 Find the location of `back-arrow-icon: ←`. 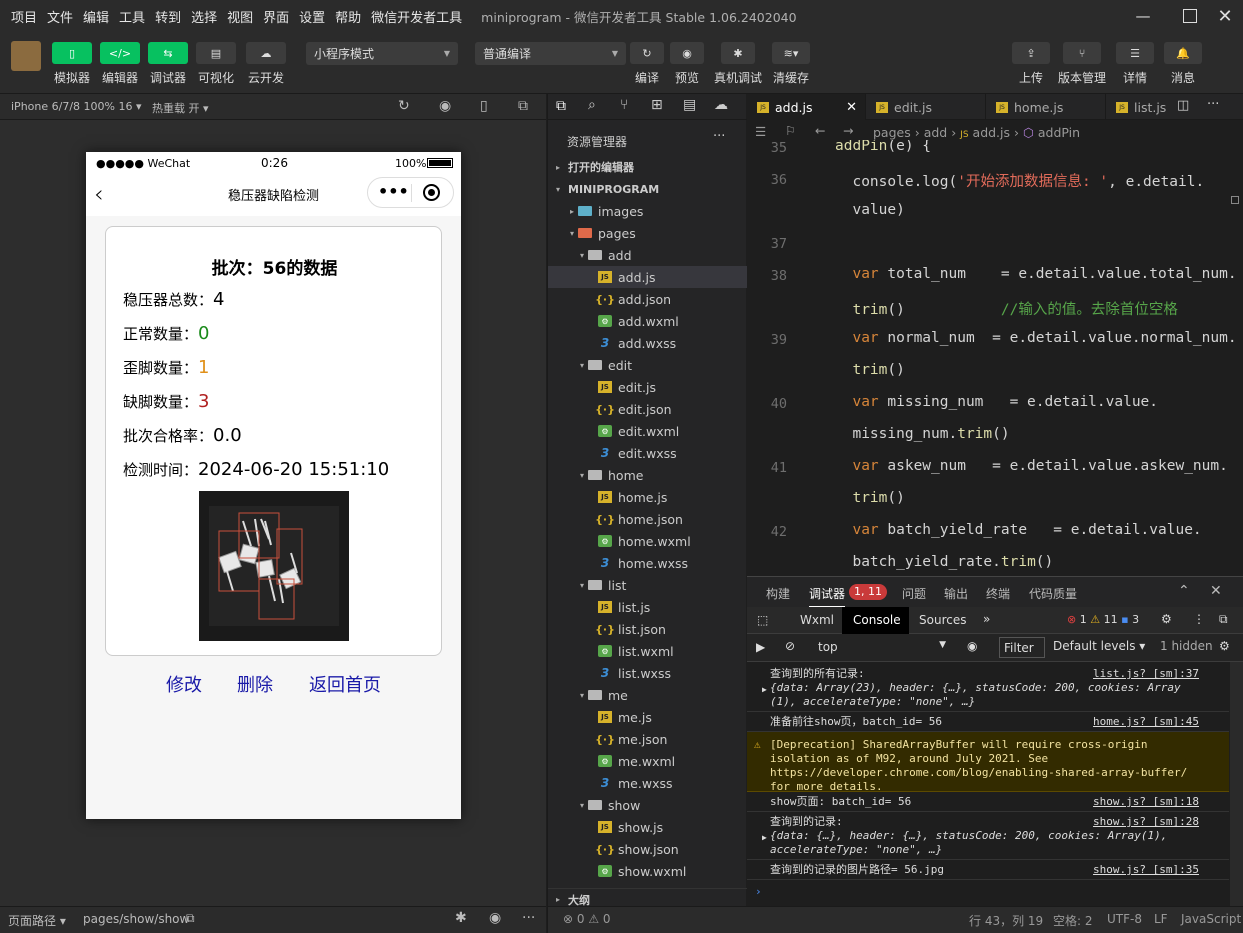

back-arrow-icon: ← is located at coordinates (820, 130).